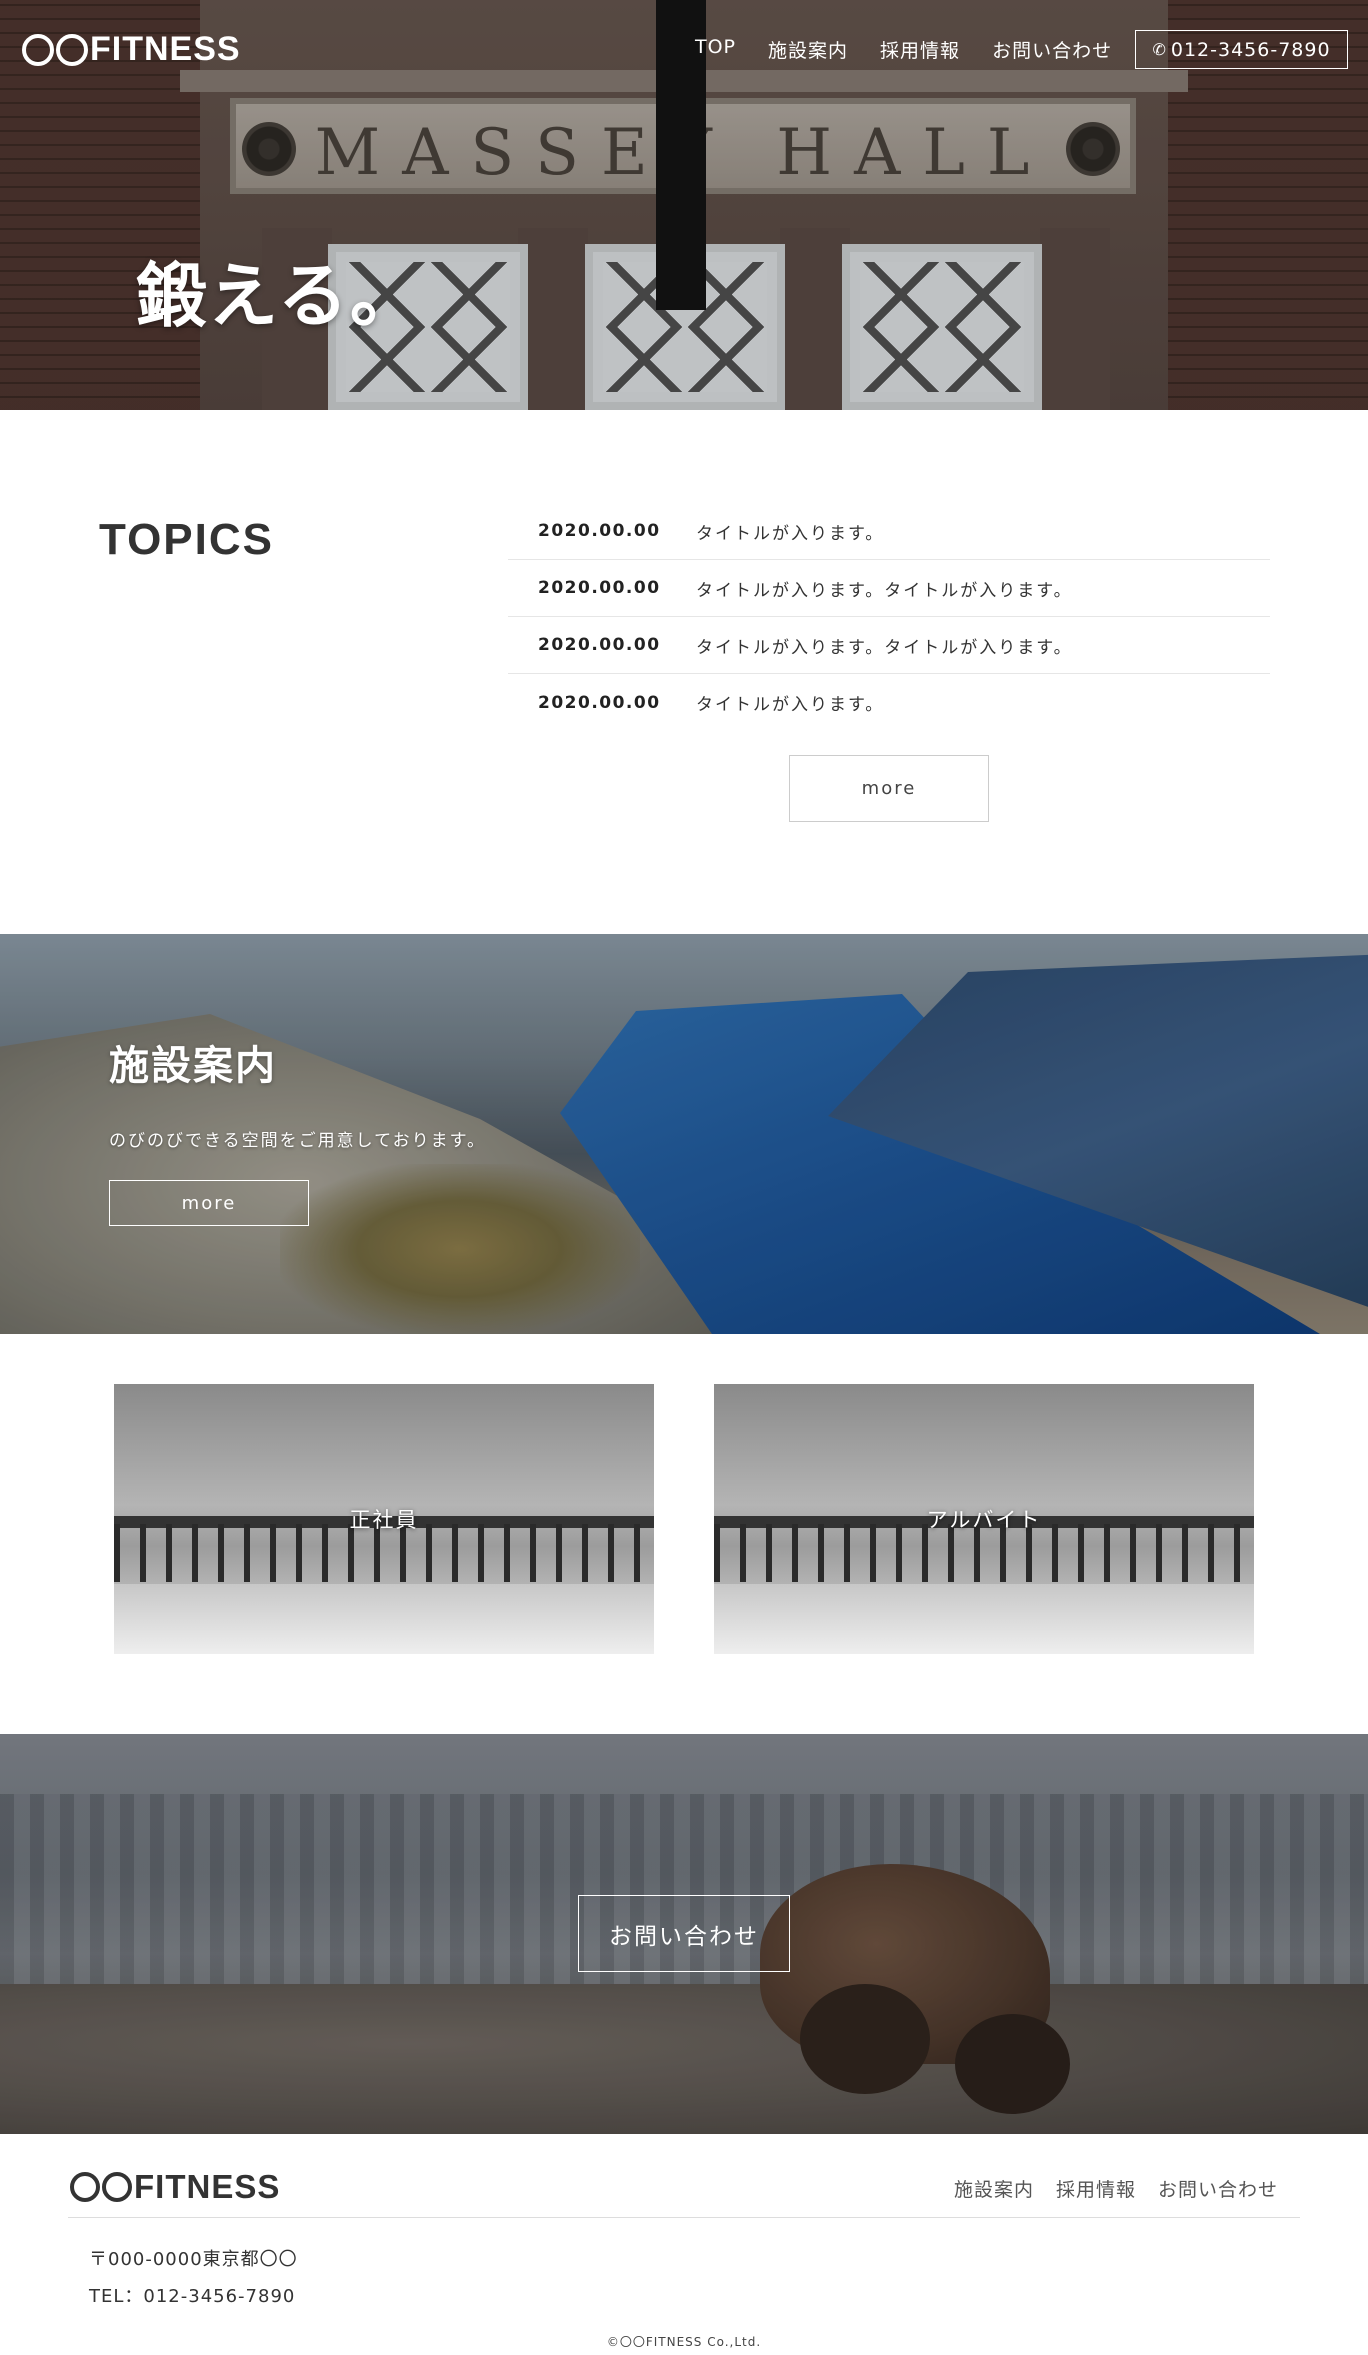  What do you see at coordinates (808, 49) in the screenshot?
I see `nav-facility: 施設案内` at bounding box center [808, 49].